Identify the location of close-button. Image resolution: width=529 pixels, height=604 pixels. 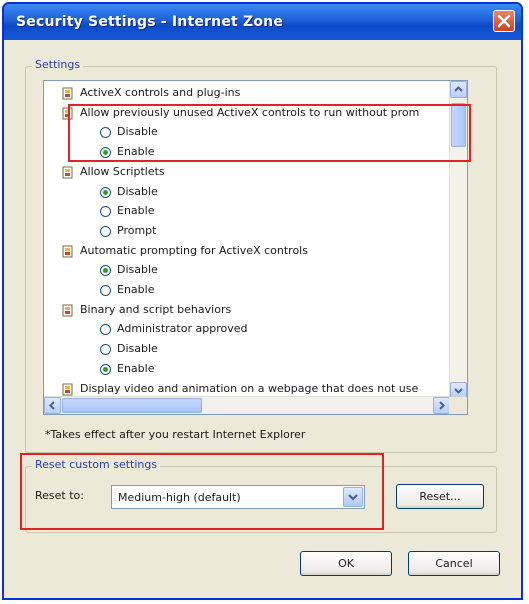
(504, 21).